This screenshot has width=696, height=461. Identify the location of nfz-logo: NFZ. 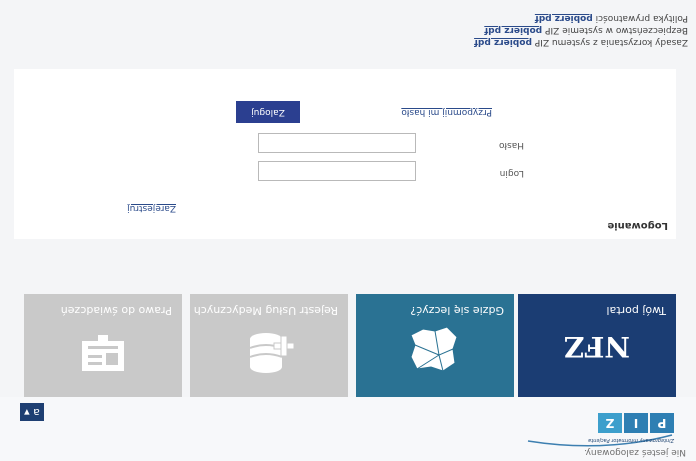
(597, 346).